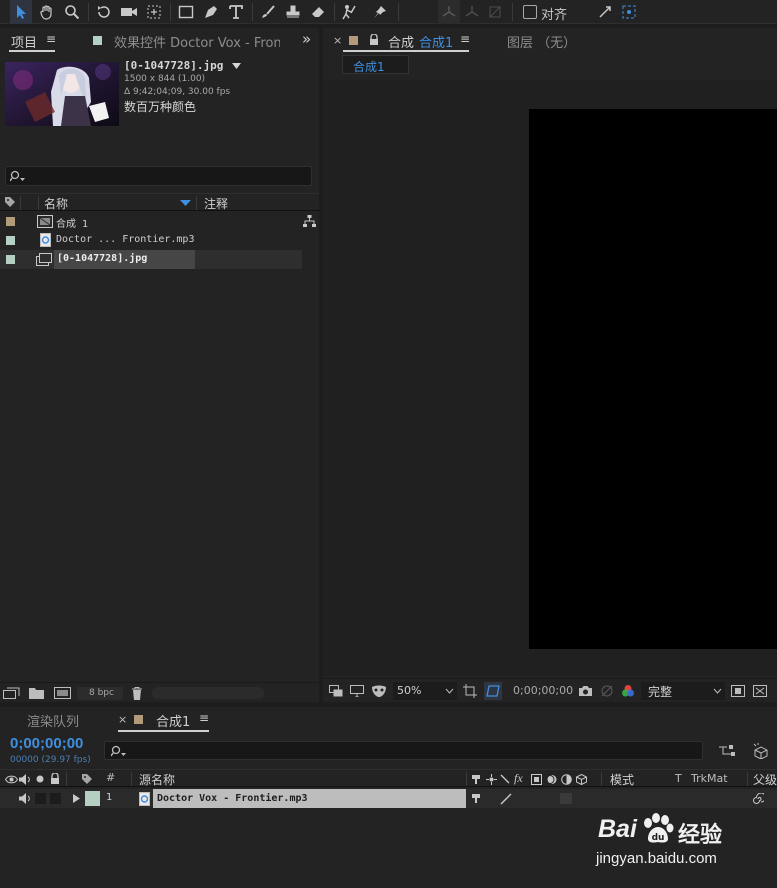 The image size is (777, 888). I want to click on motion-blur-icon, so click(551, 779).